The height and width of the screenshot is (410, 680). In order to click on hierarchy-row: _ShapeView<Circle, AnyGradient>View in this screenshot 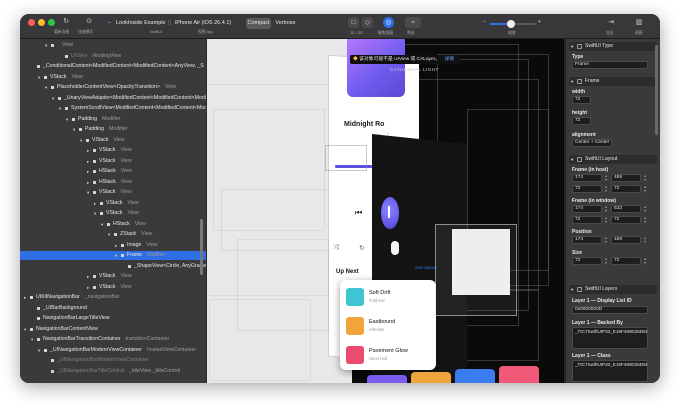, I will do `click(113, 266)`.